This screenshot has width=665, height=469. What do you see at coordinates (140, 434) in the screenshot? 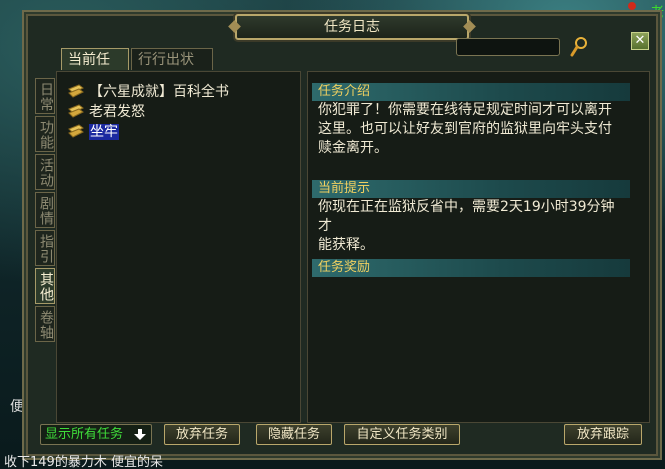
I see `arrow-down-icon` at bounding box center [140, 434].